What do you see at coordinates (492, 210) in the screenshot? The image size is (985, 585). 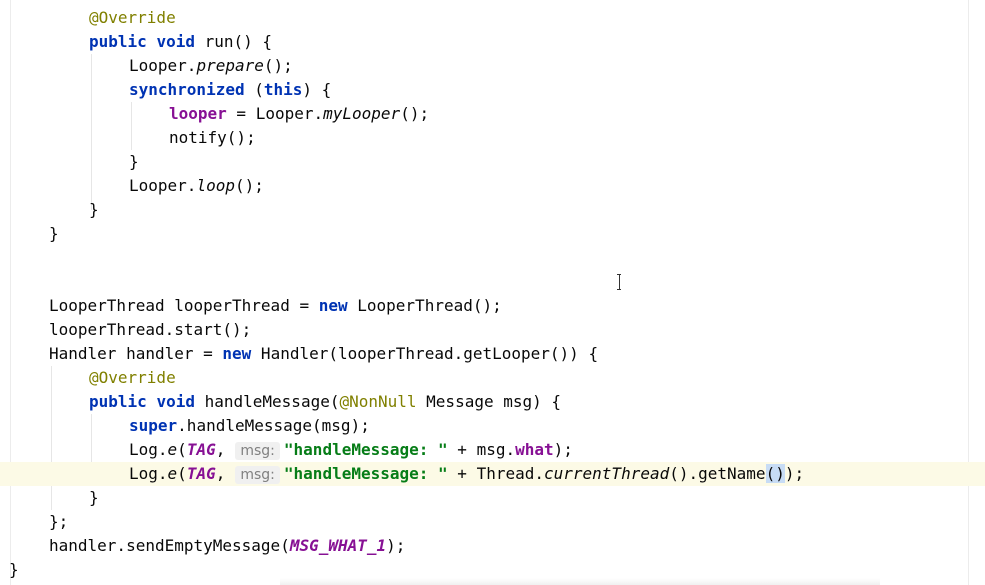 I see `code-line-9: }` at bounding box center [492, 210].